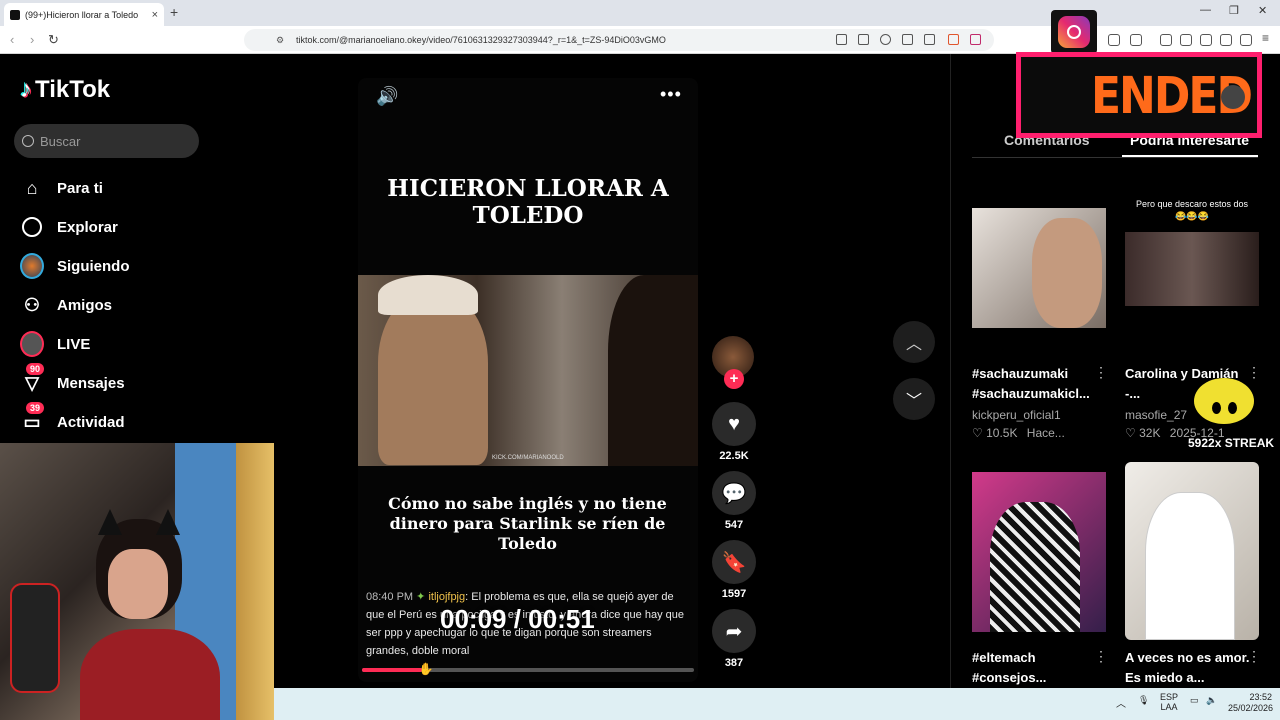 The image size is (1280, 720). I want to click on card-user: kickperu_oficial1, so click(1037, 415).